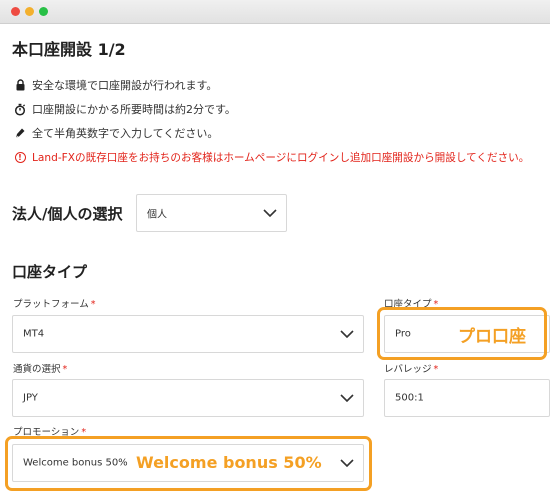 This screenshot has height=500, width=550. I want to click on entity-select-value: 個人, so click(157, 215).